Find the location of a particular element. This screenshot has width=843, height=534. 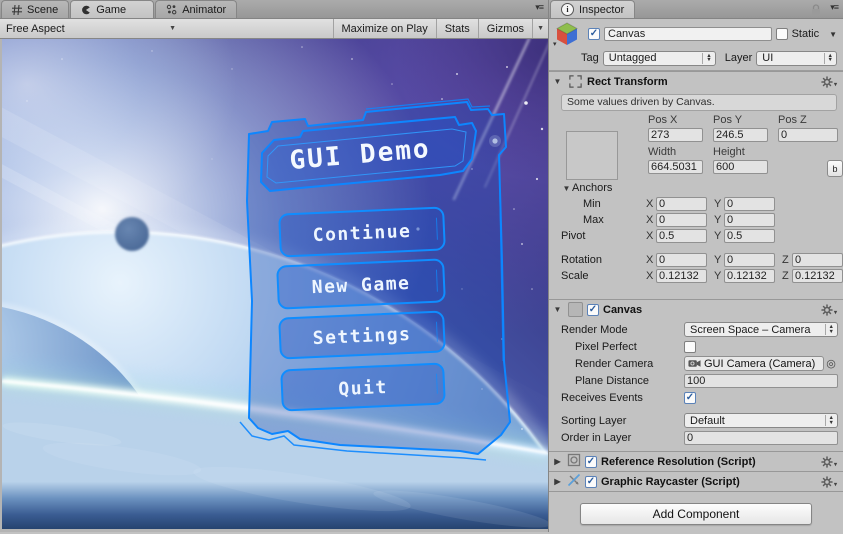

rotation-z-field: 0 is located at coordinates (817, 260).